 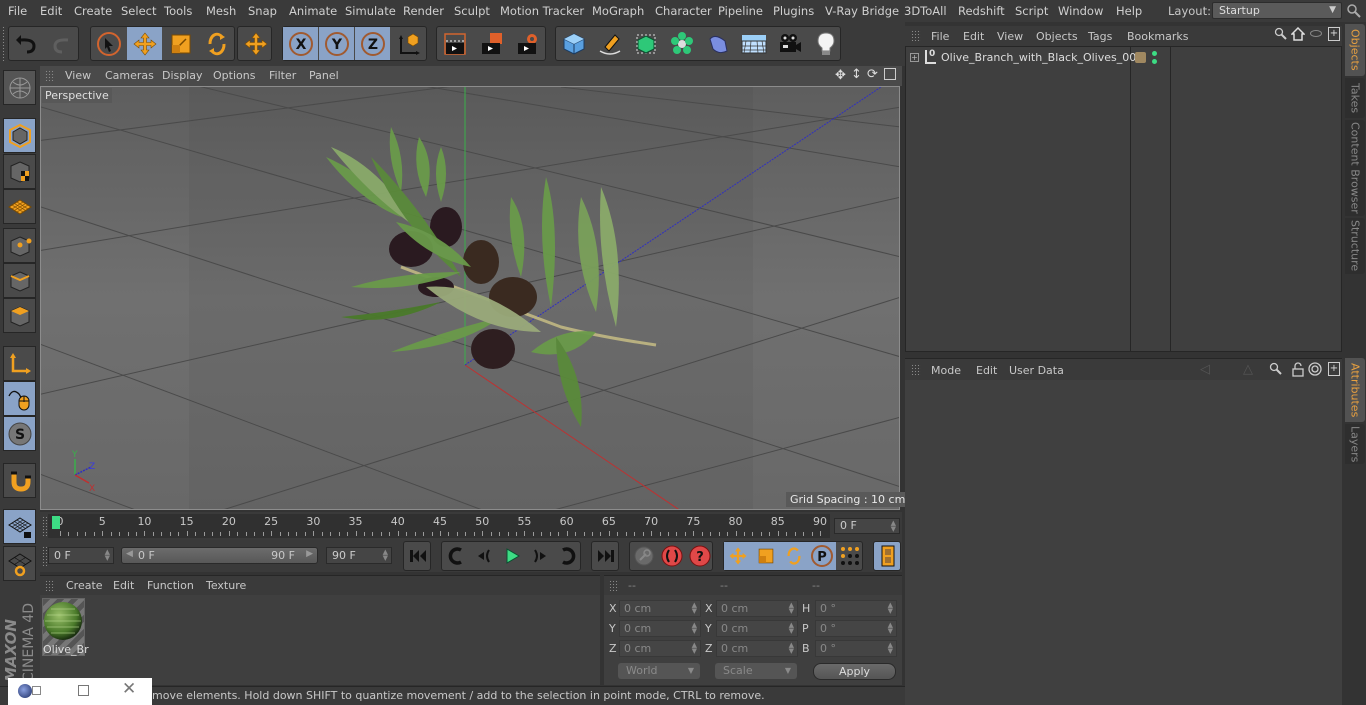 What do you see at coordinates (19, 87) in the screenshot?
I see `make-editable-icon` at bounding box center [19, 87].